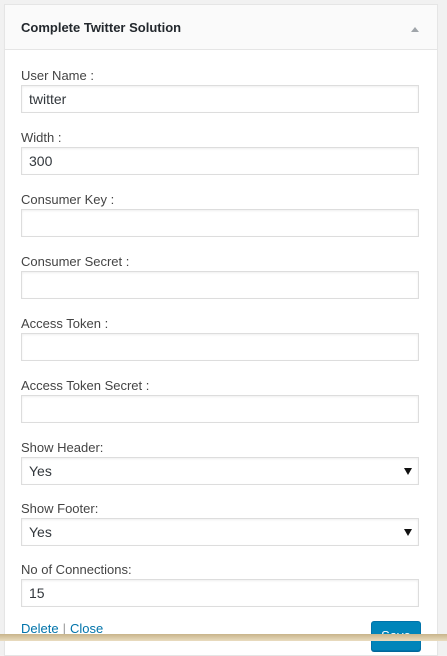 The image size is (447, 656). I want to click on show-footer-select: Yes, so click(220, 532).